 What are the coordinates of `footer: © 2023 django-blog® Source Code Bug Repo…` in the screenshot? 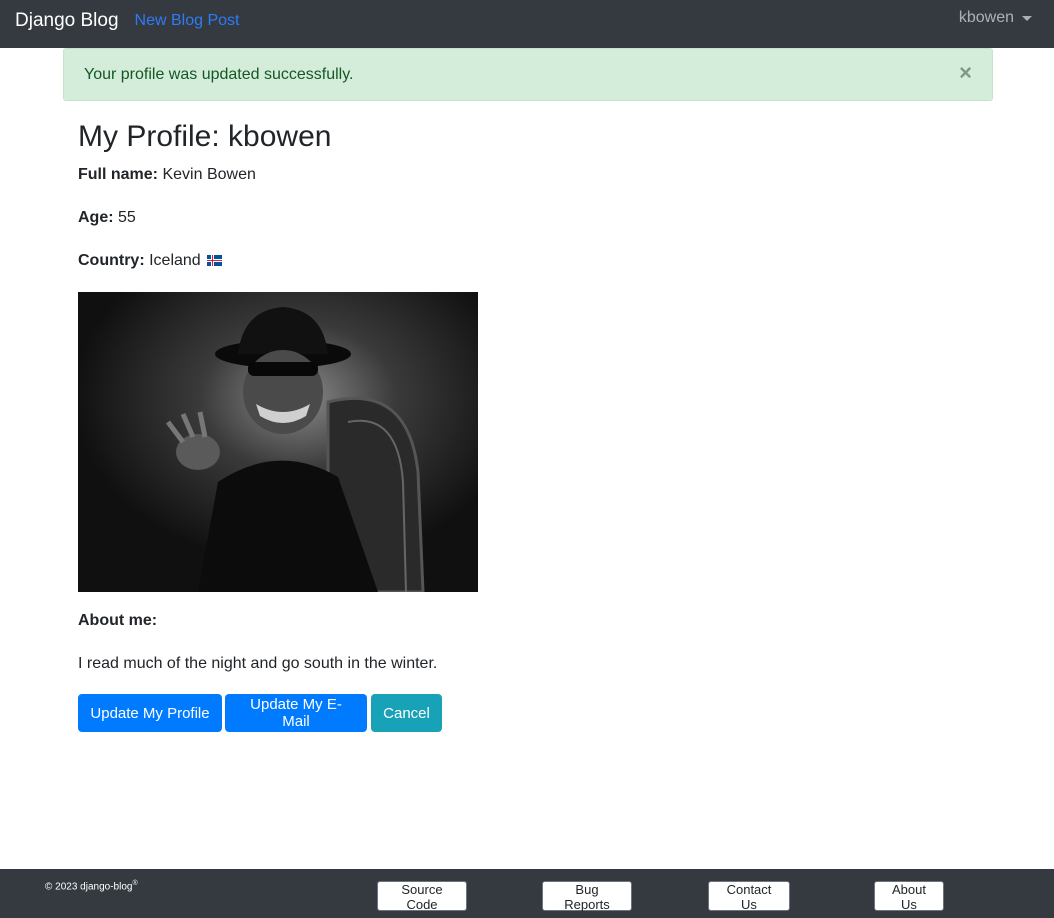 It's located at (527, 893).